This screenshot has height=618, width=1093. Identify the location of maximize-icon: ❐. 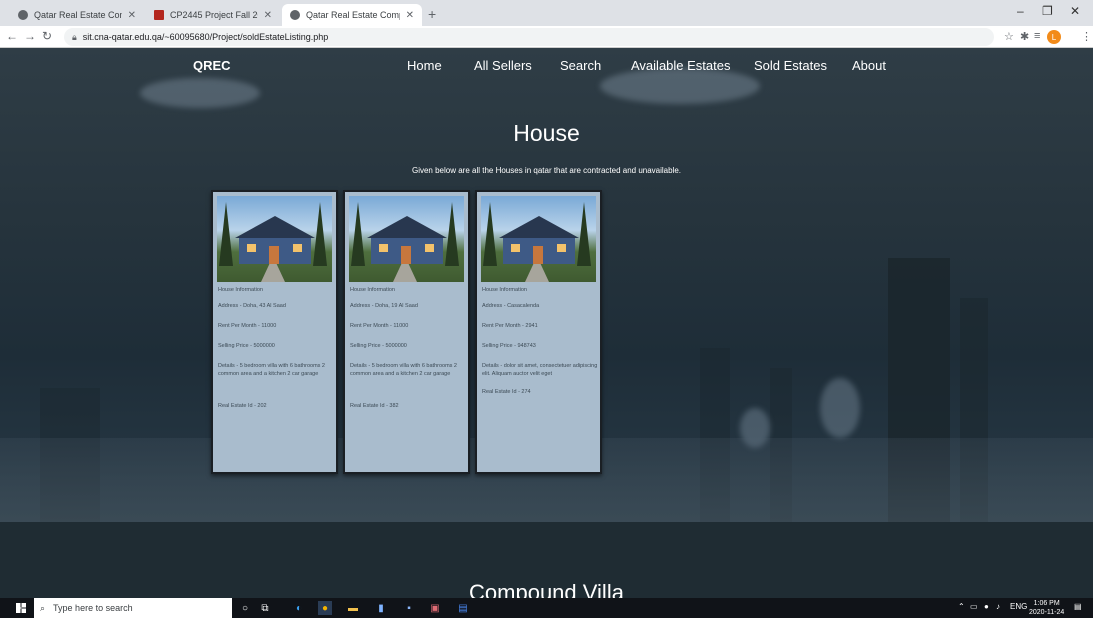
(1047, 11).